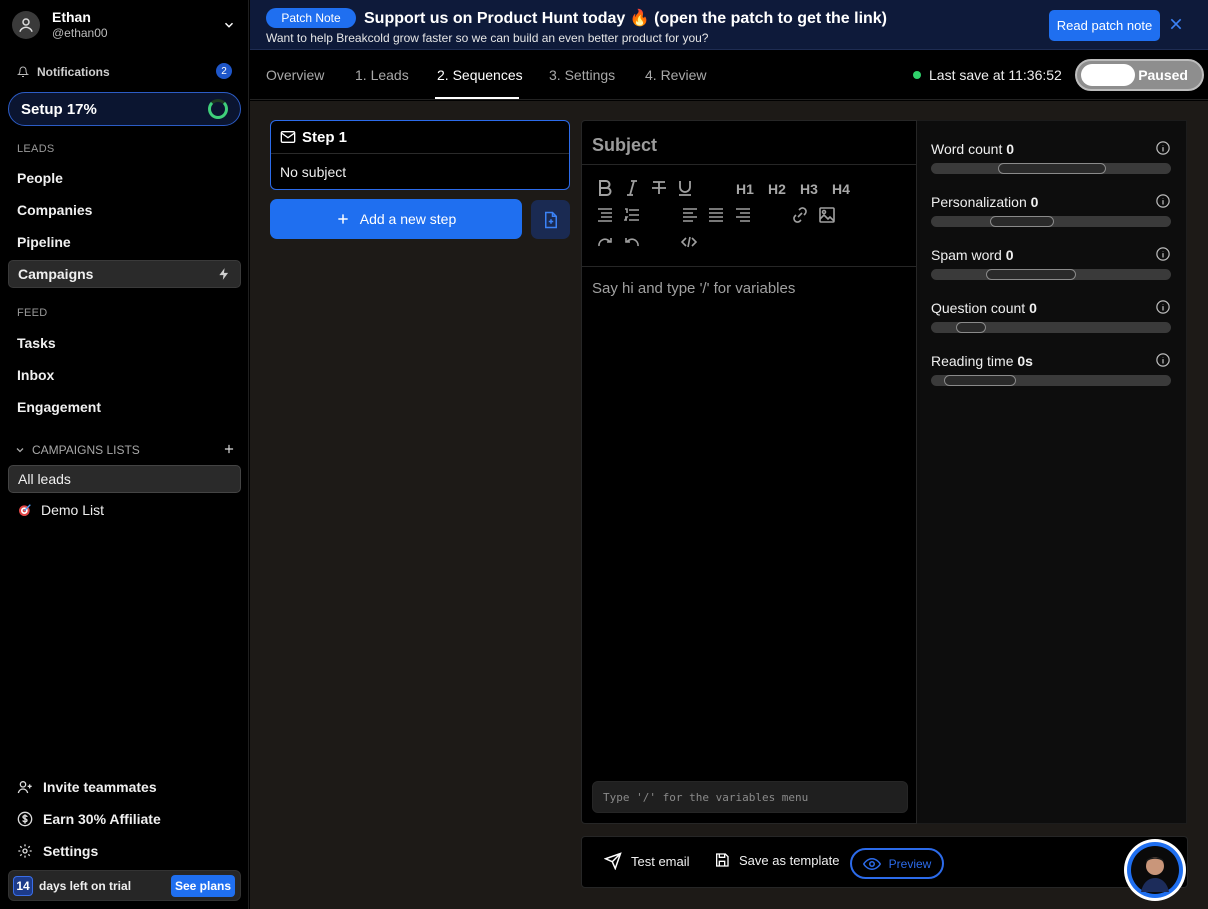  I want to click on heading-1-button: H1, so click(745, 189).